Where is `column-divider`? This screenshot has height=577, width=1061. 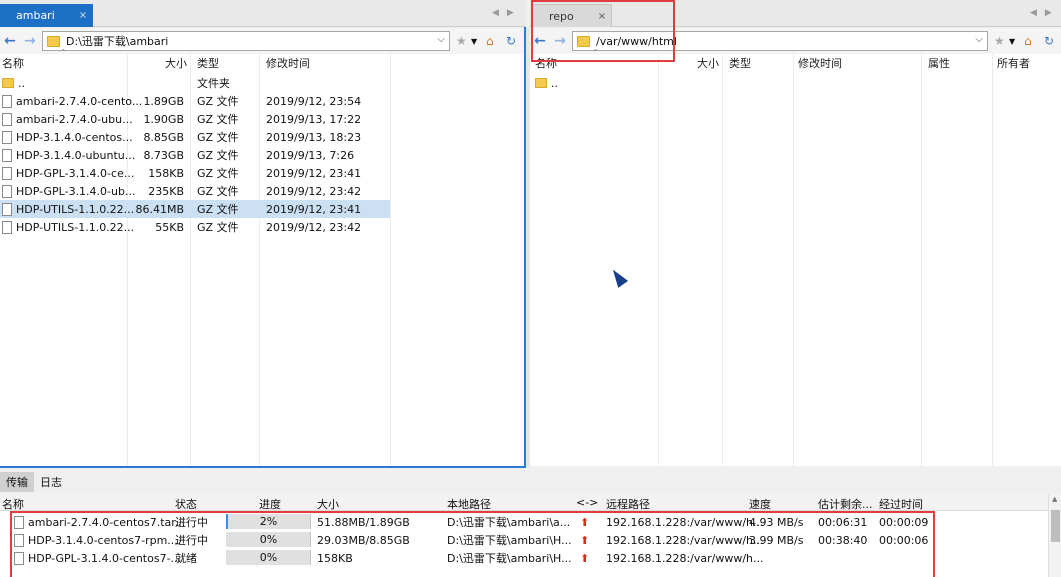
column-divider is located at coordinates (921, 260).